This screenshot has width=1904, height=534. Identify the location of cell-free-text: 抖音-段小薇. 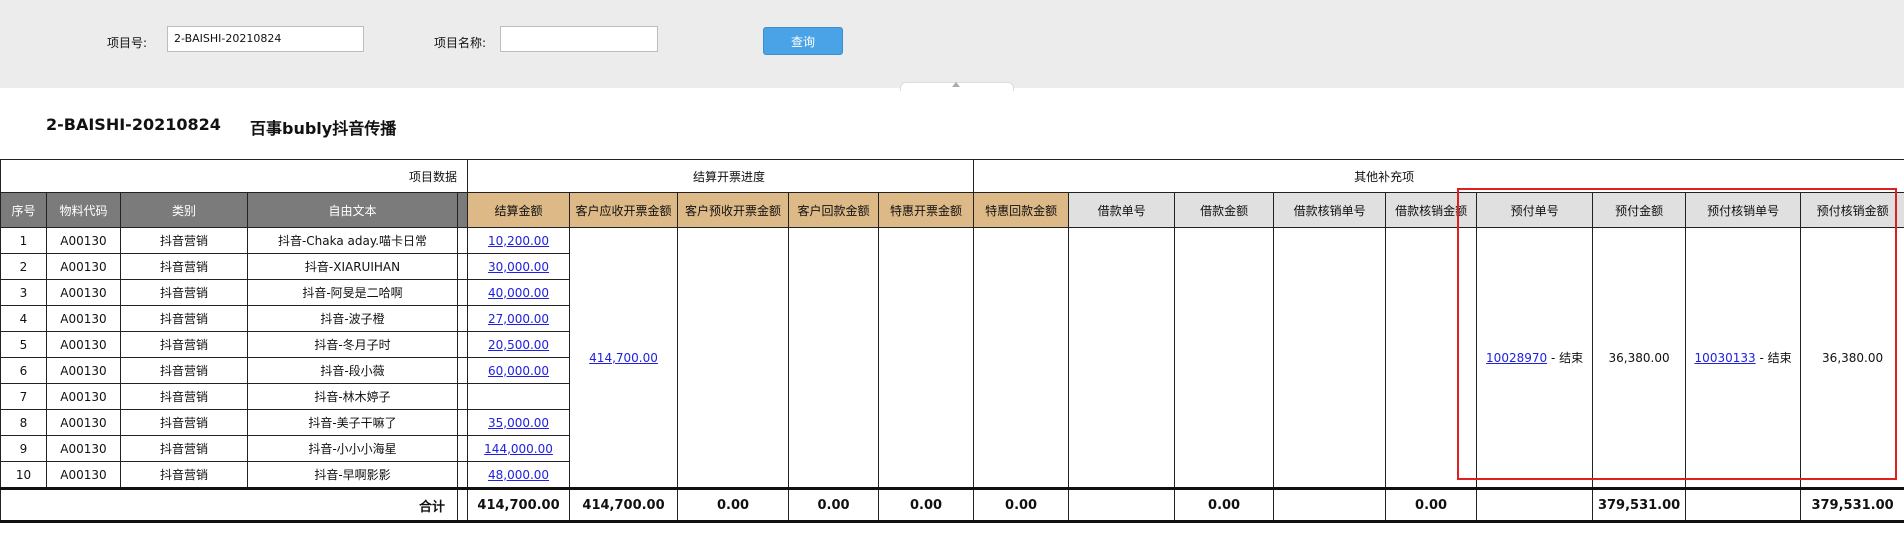
(352, 370).